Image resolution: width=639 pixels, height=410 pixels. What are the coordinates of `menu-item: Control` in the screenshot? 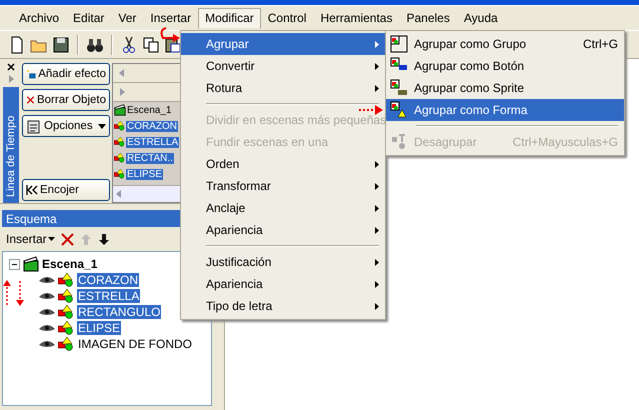 It's located at (287, 18).